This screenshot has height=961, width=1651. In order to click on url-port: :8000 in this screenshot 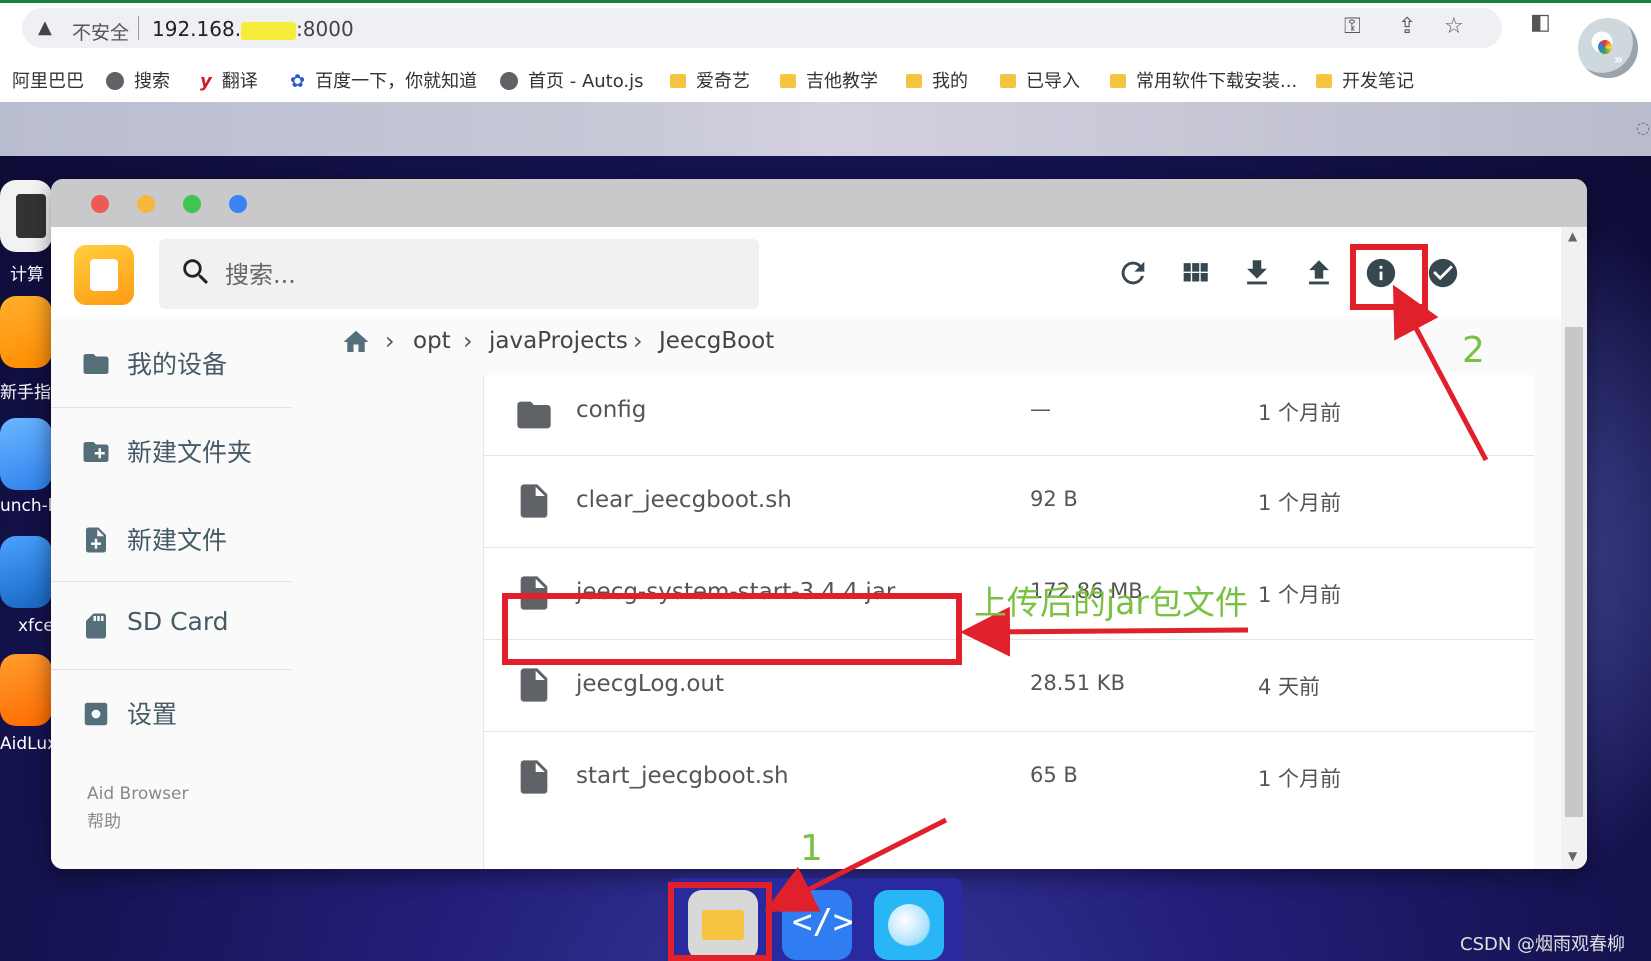, I will do `click(325, 29)`.